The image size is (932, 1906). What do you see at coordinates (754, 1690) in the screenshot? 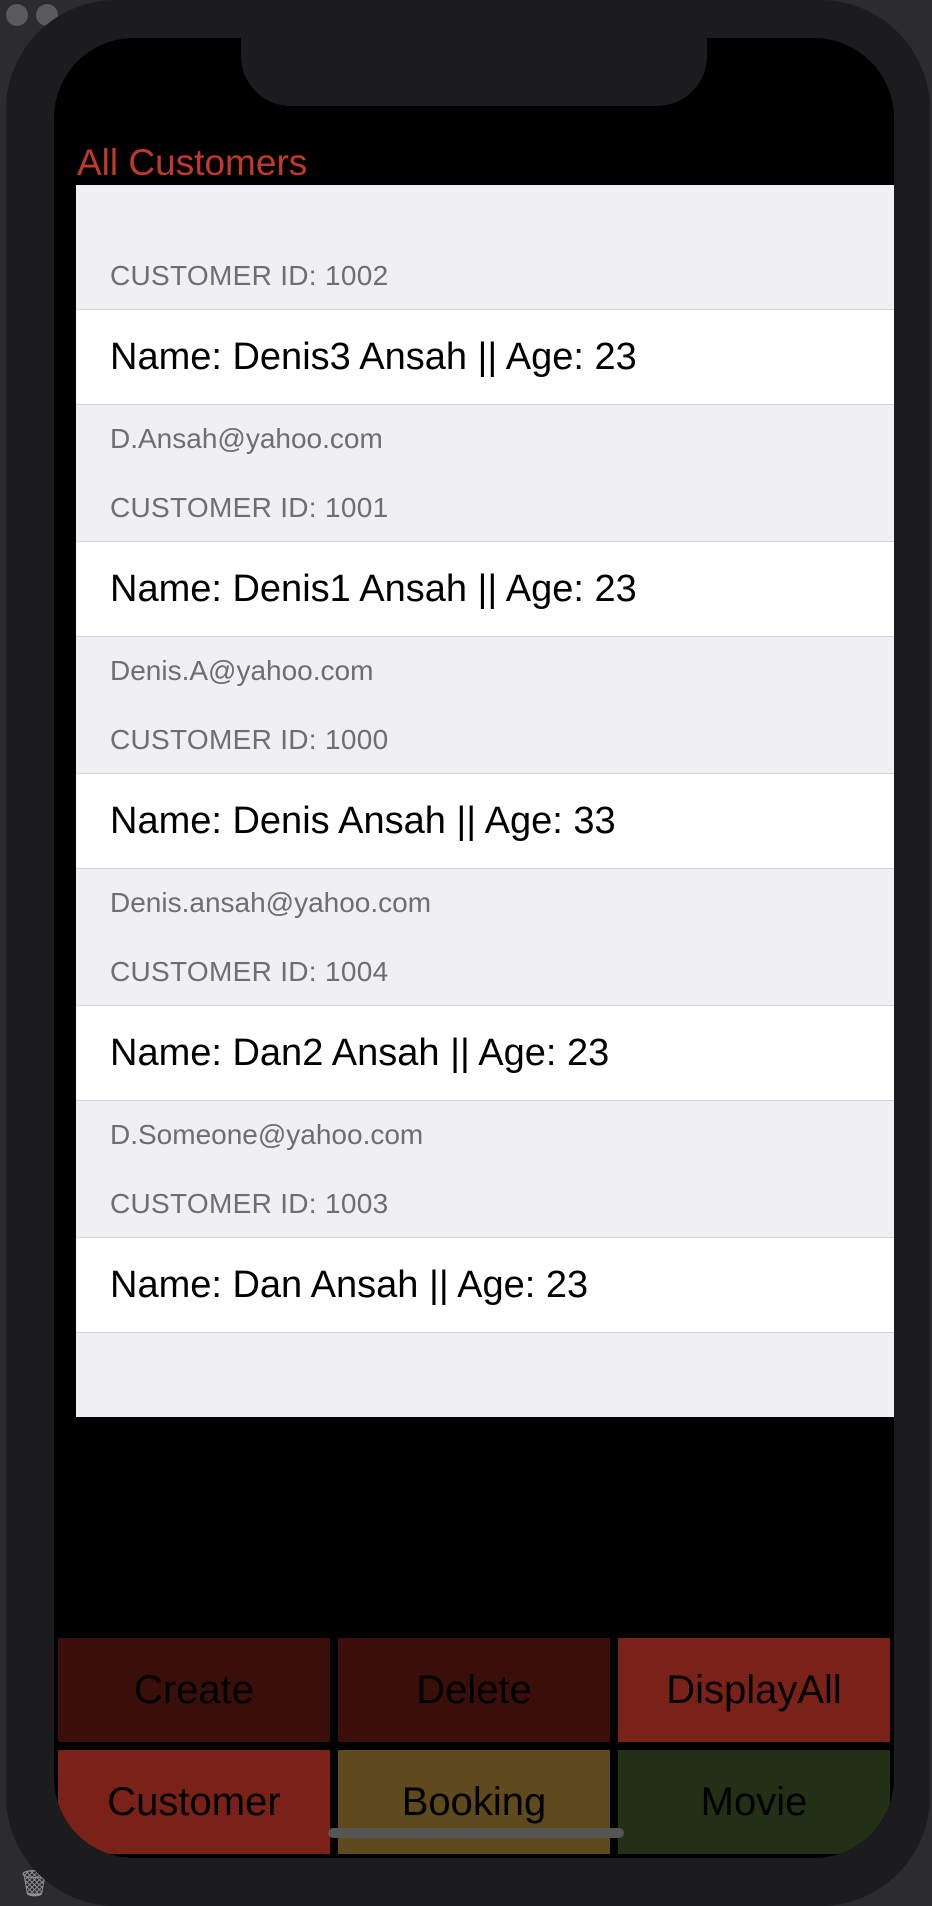
I see `display-all-button: DisplayAll` at bounding box center [754, 1690].